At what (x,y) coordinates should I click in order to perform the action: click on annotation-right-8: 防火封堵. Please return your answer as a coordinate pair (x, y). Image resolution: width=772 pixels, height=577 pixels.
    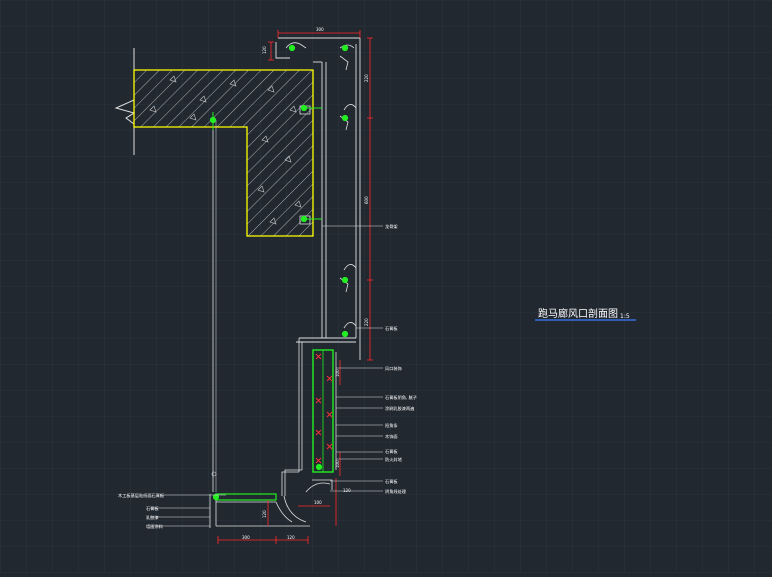
    Looking at the image, I should click on (394, 459).